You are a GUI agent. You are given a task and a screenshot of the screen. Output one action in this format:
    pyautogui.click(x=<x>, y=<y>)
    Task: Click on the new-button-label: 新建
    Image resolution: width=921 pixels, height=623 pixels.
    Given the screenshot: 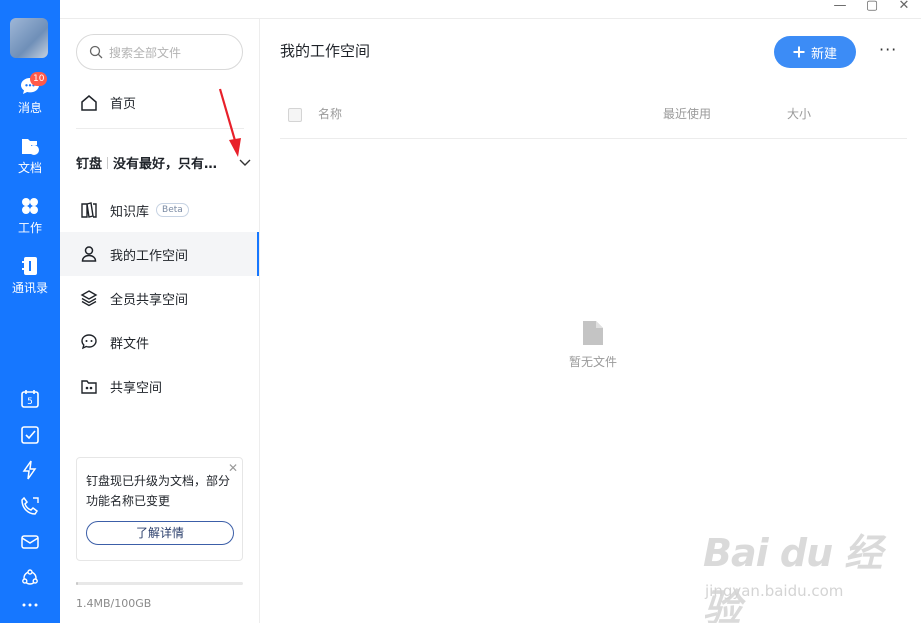 What is the action you would take?
    pyautogui.click(x=823, y=54)
    